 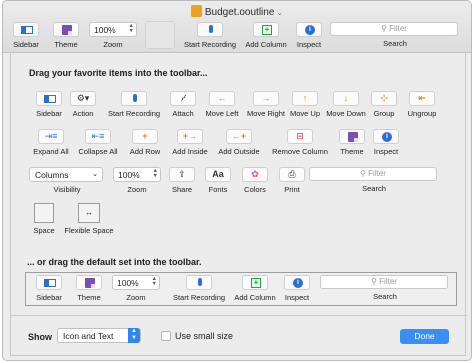 I want to click on palette-space: Space, so click(x=44, y=219).